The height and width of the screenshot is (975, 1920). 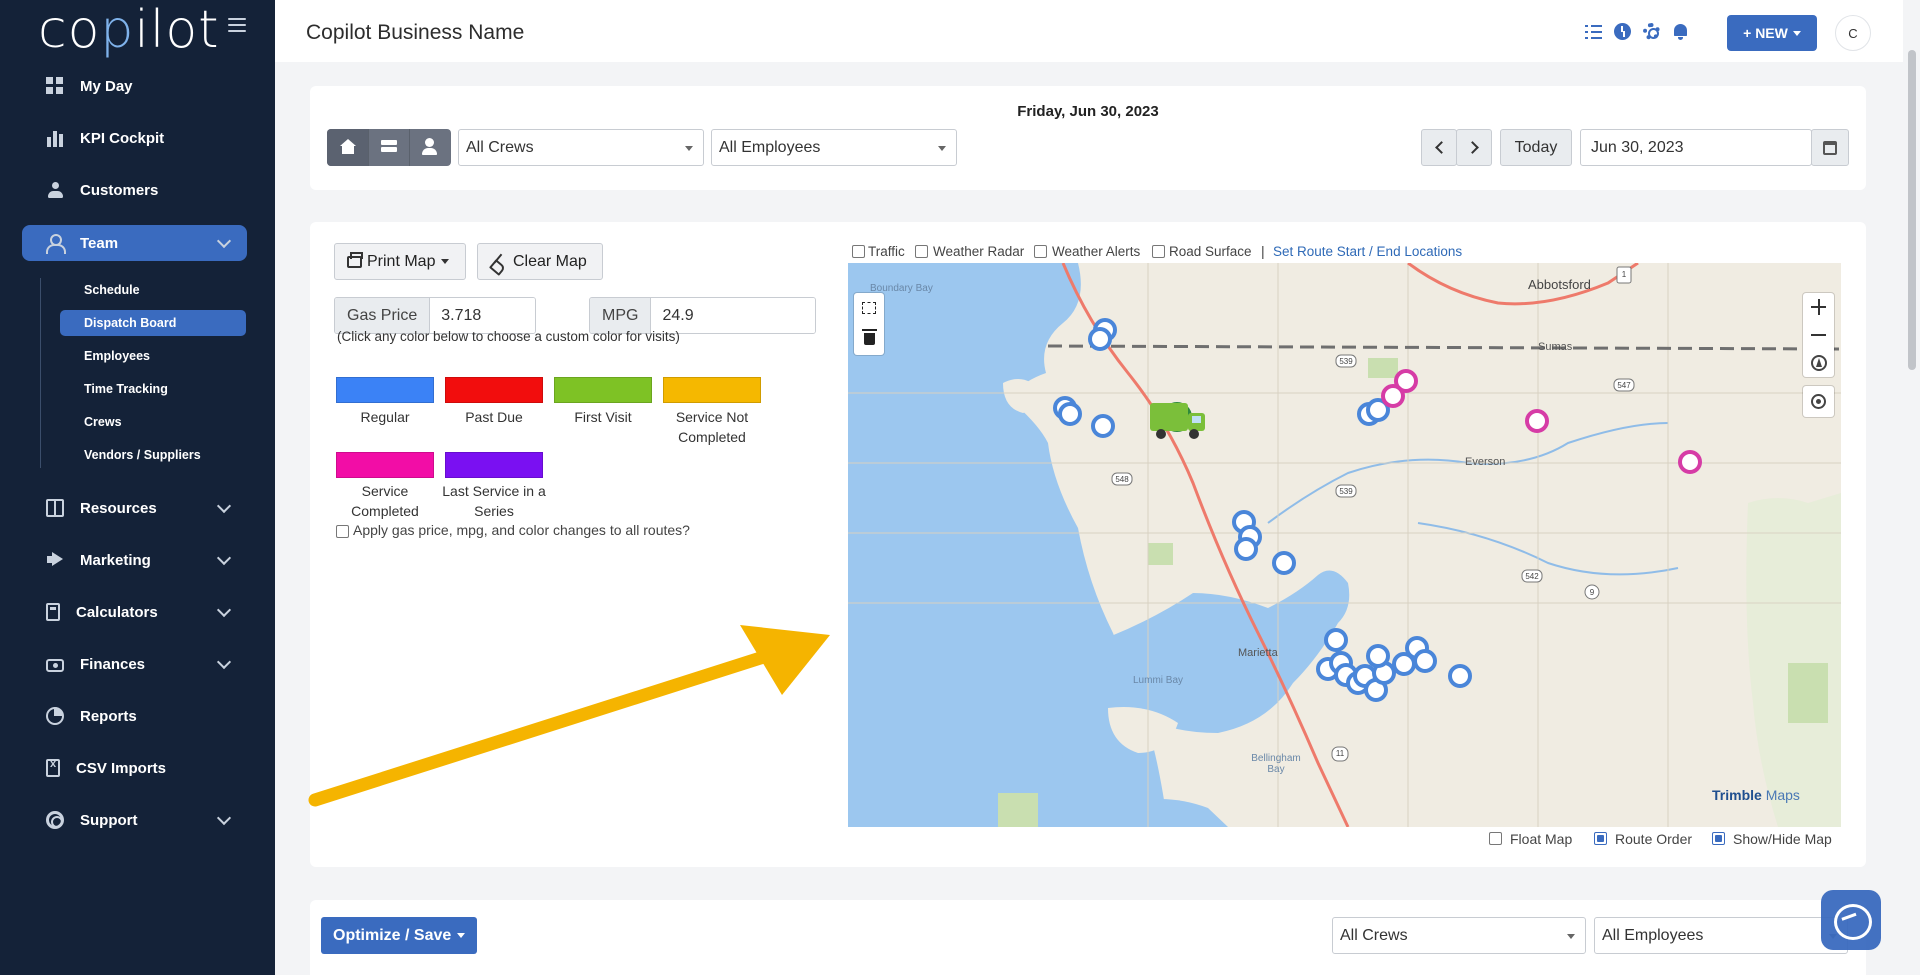 I want to click on chevron-left-icon, so click(x=1441, y=147).